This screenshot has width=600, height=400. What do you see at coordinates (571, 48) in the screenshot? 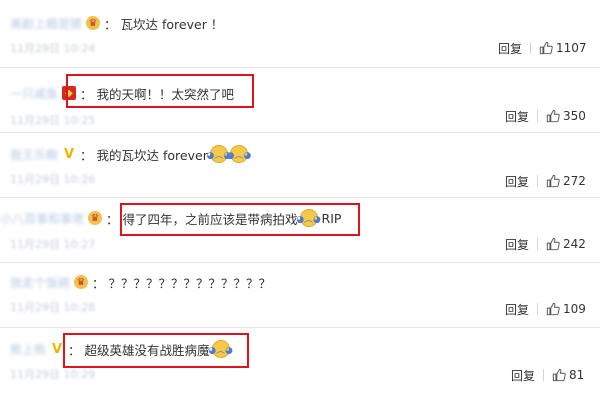
I see `like-count: 1107` at bounding box center [571, 48].